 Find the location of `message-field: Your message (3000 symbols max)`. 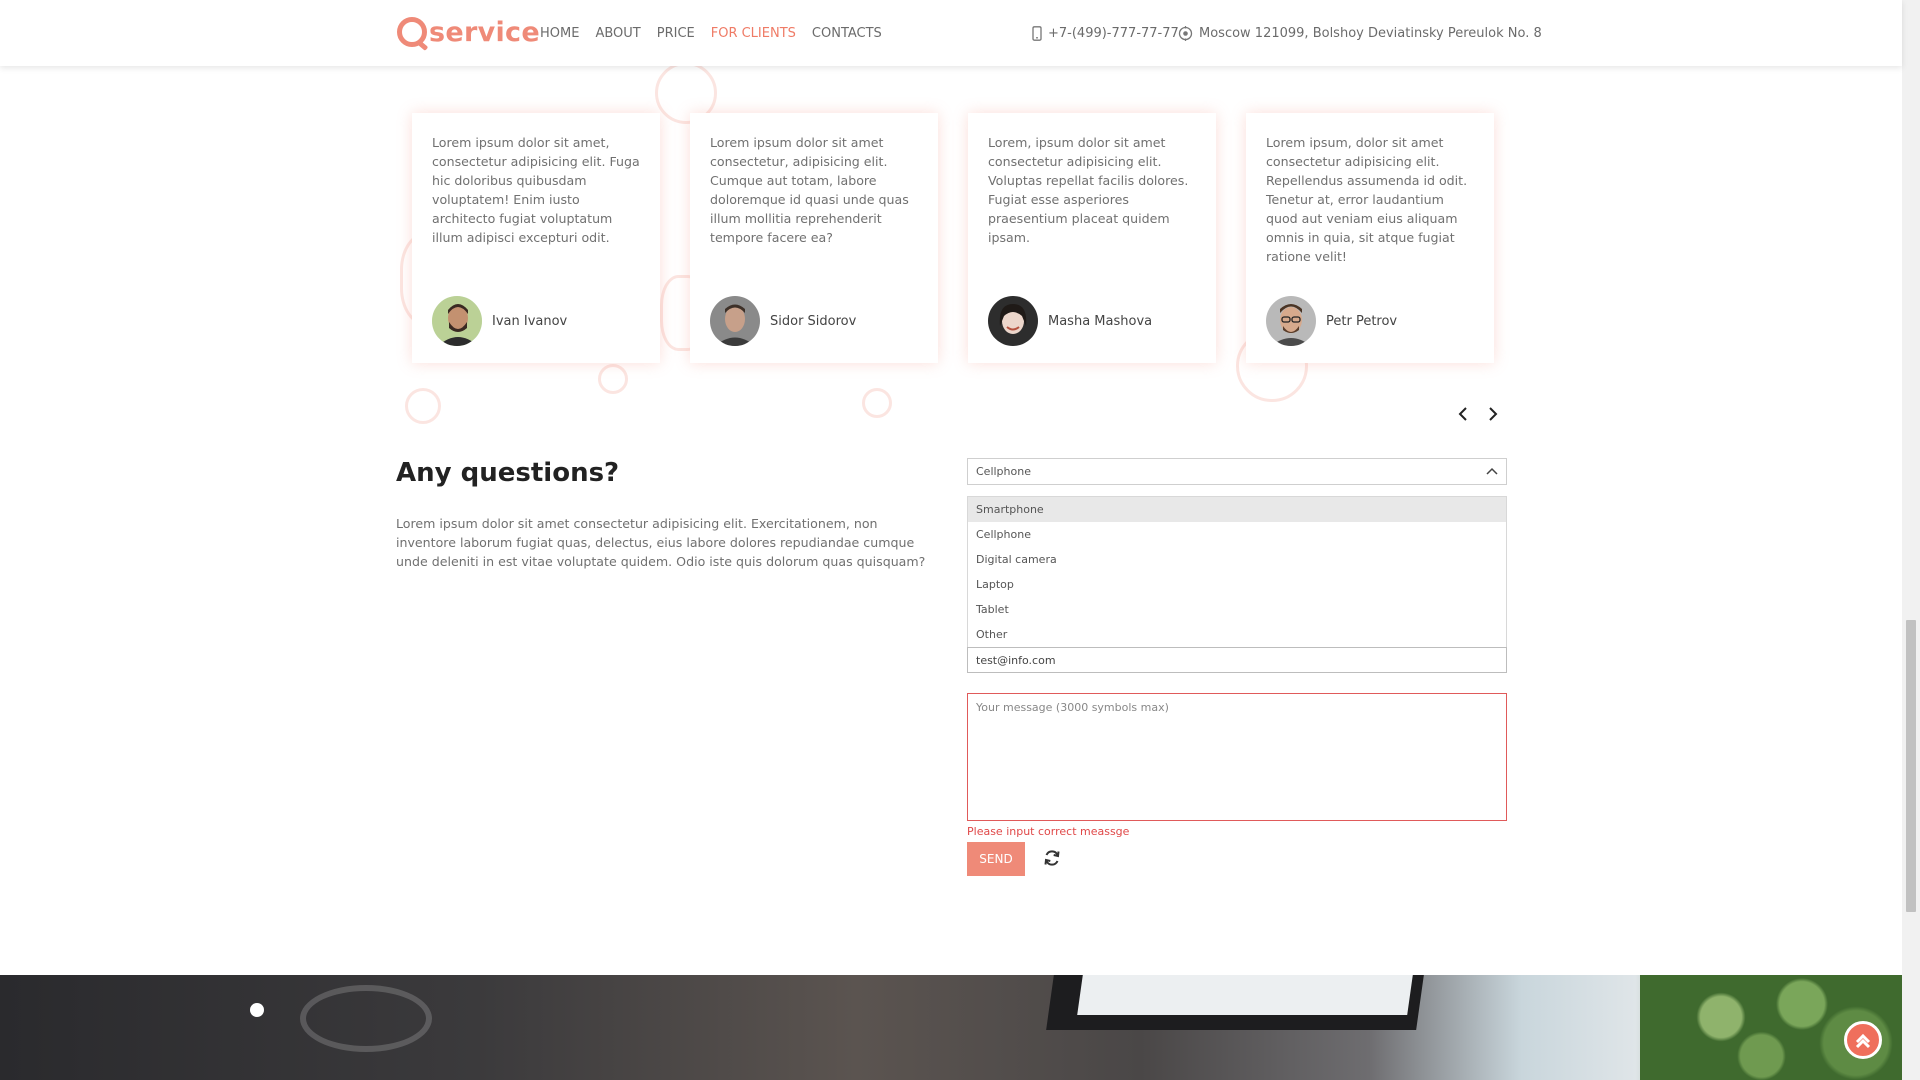

message-field: Your message (3000 symbols max) is located at coordinates (1237, 757).